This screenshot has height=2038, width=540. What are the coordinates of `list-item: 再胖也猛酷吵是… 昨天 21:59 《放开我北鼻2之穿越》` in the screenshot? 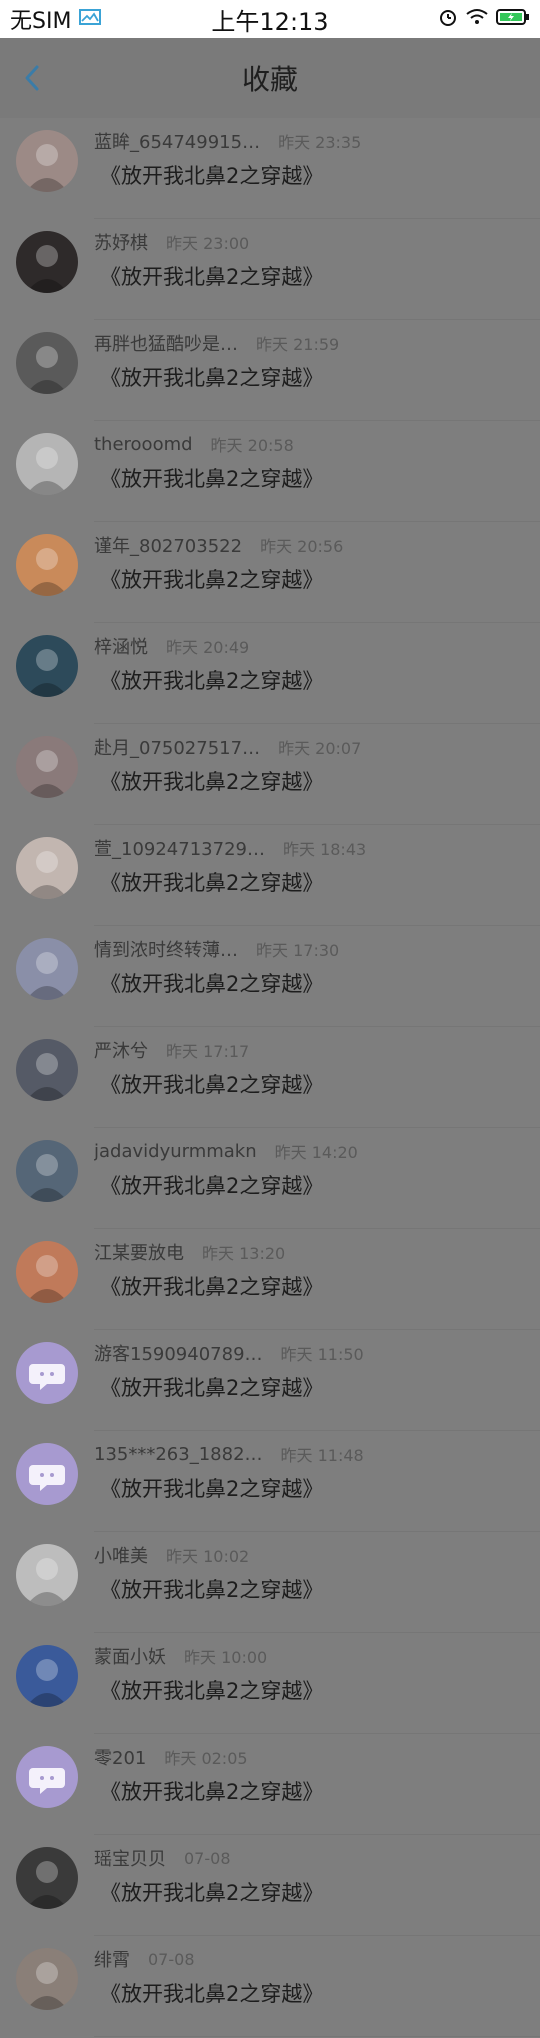 It's located at (270, 370).